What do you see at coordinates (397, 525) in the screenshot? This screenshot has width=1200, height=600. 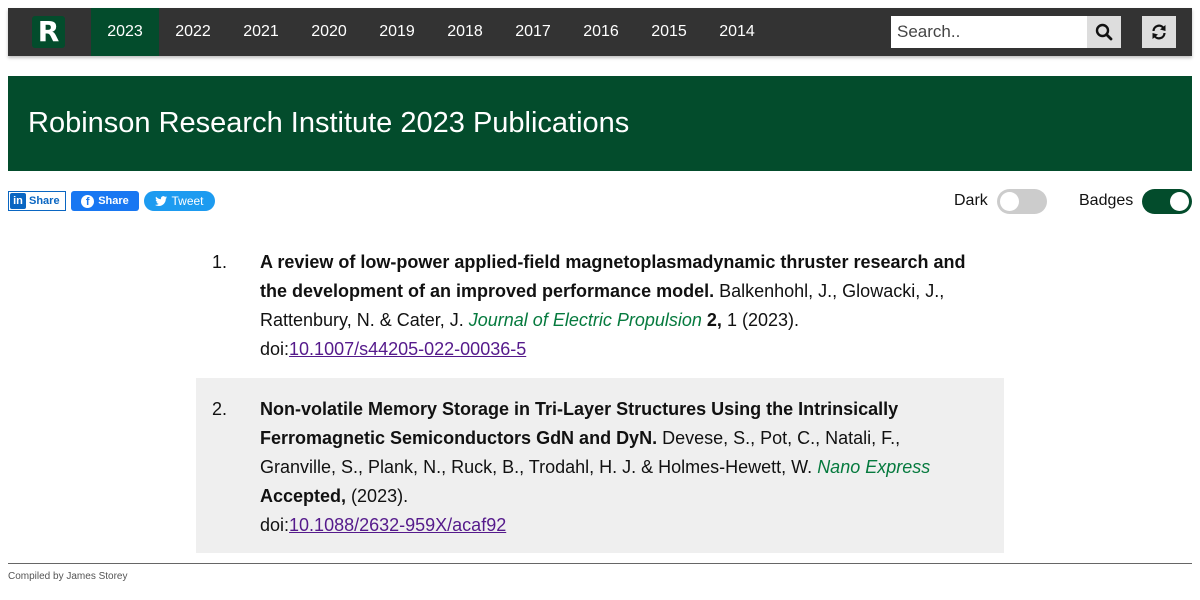 I see `doi-link: 10.1088/2632-959X/acaf92` at bounding box center [397, 525].